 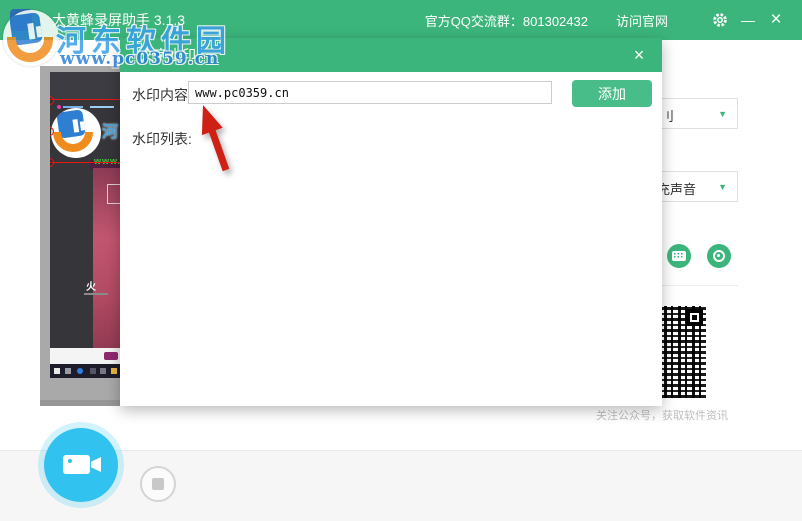 I want to click on dialog-close-button: ×, so click(x=639, y=55).